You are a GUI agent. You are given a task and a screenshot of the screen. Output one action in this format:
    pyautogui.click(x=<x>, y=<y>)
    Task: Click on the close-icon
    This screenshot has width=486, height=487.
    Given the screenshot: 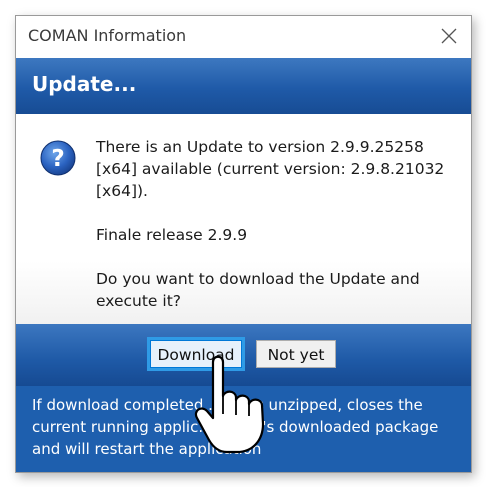 What is the action you would take?
    pyautogui.click(x=449, y=36)
    